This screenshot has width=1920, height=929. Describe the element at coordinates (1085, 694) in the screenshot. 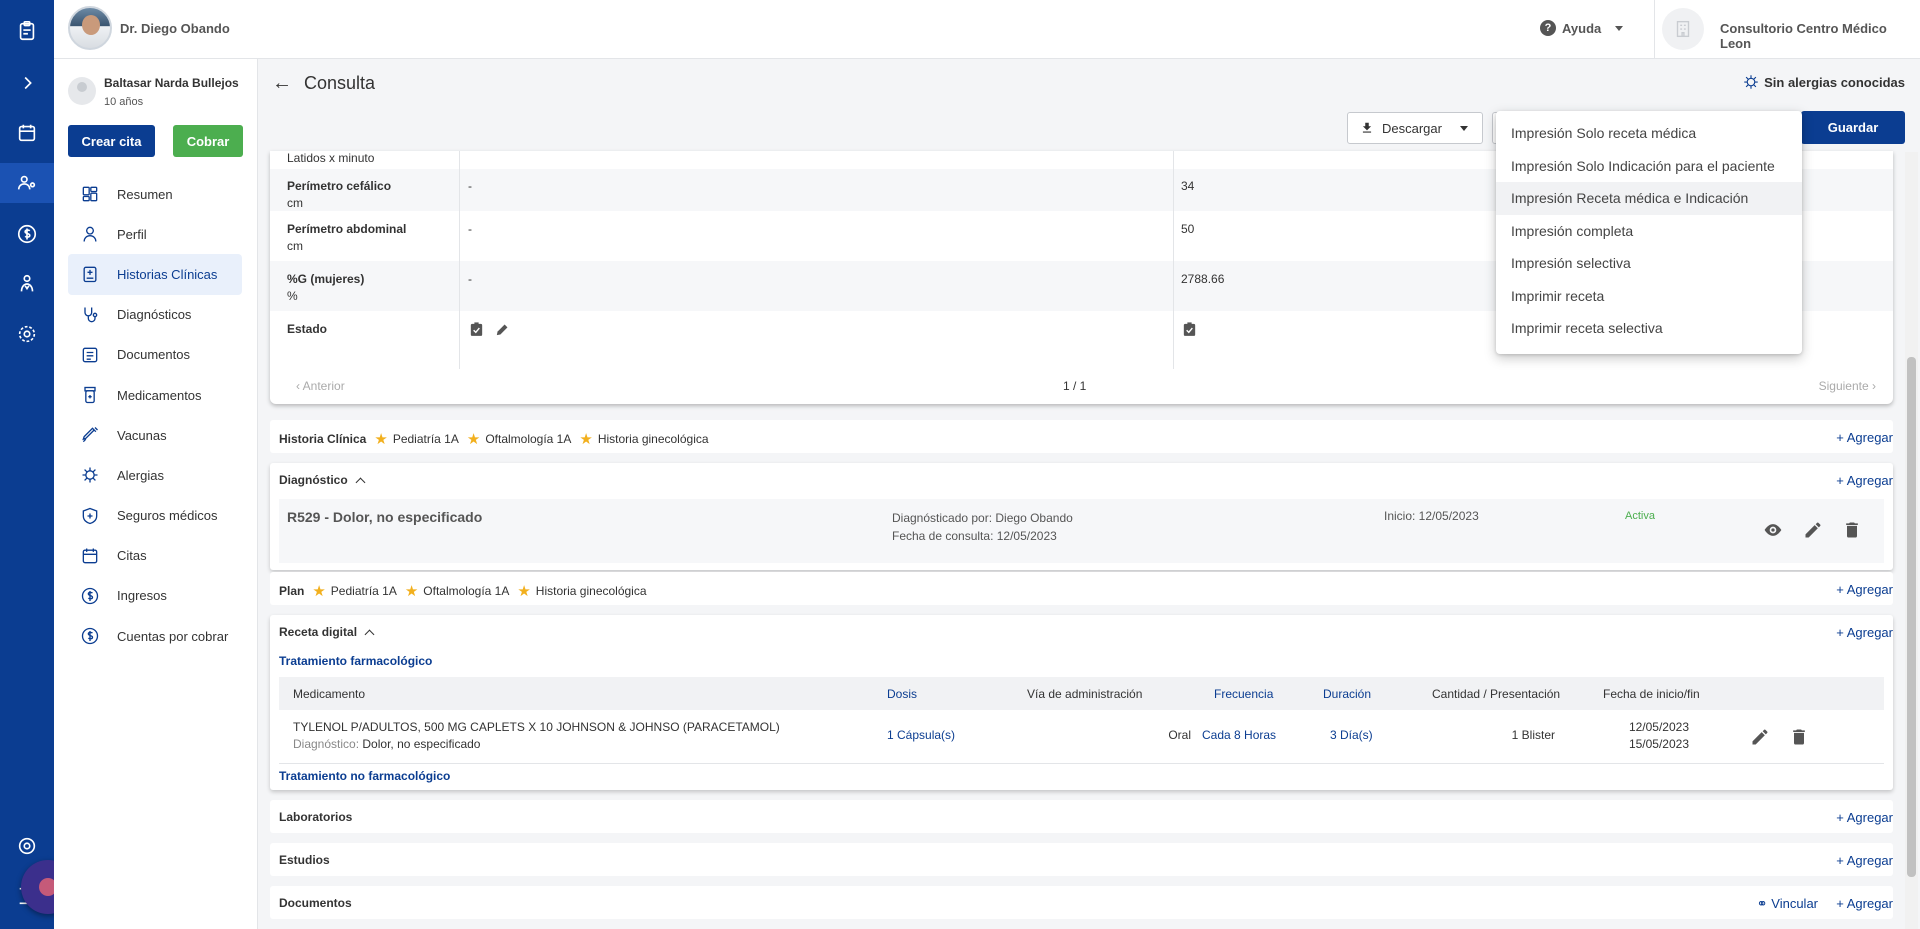

I see `column-header: Vía de administración` at that location.